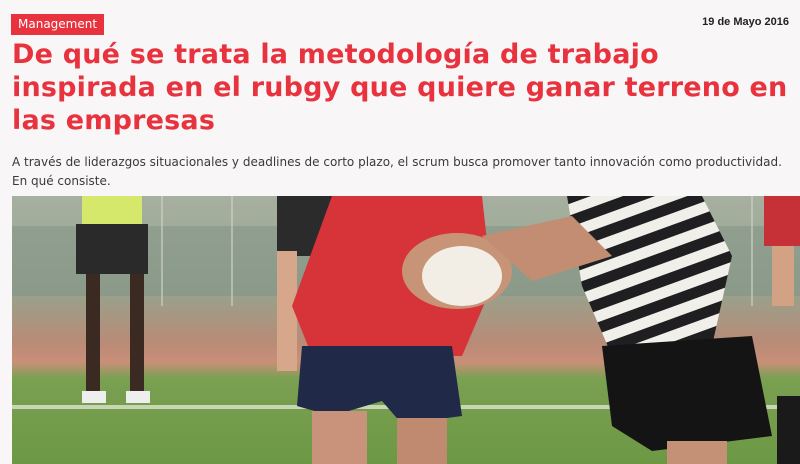 This screenshot has height=464, width=800. I want to click on publish-date: 19 de Mayo 2016, so click(745, 22).